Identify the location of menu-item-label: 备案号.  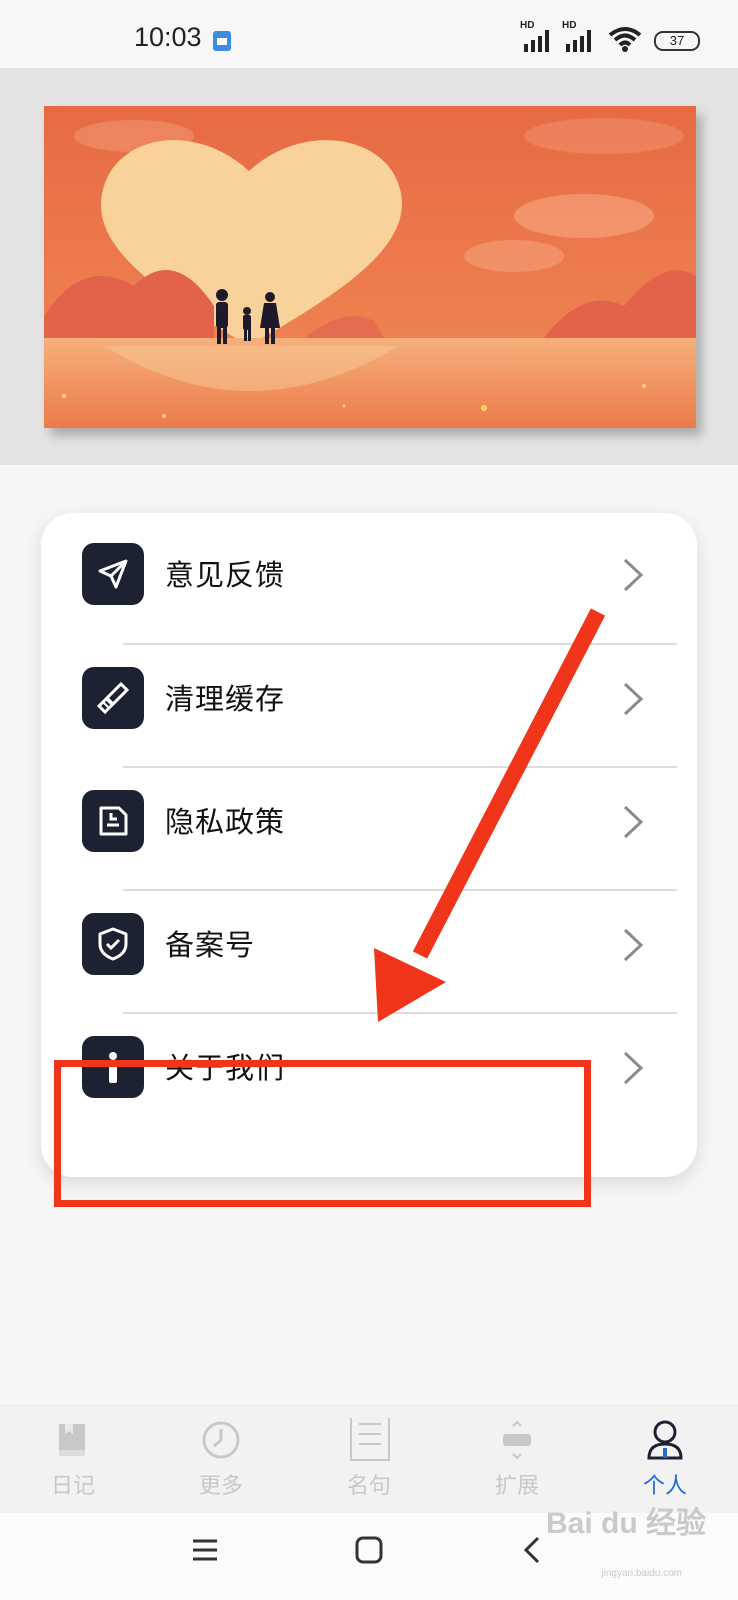
(210, 945).